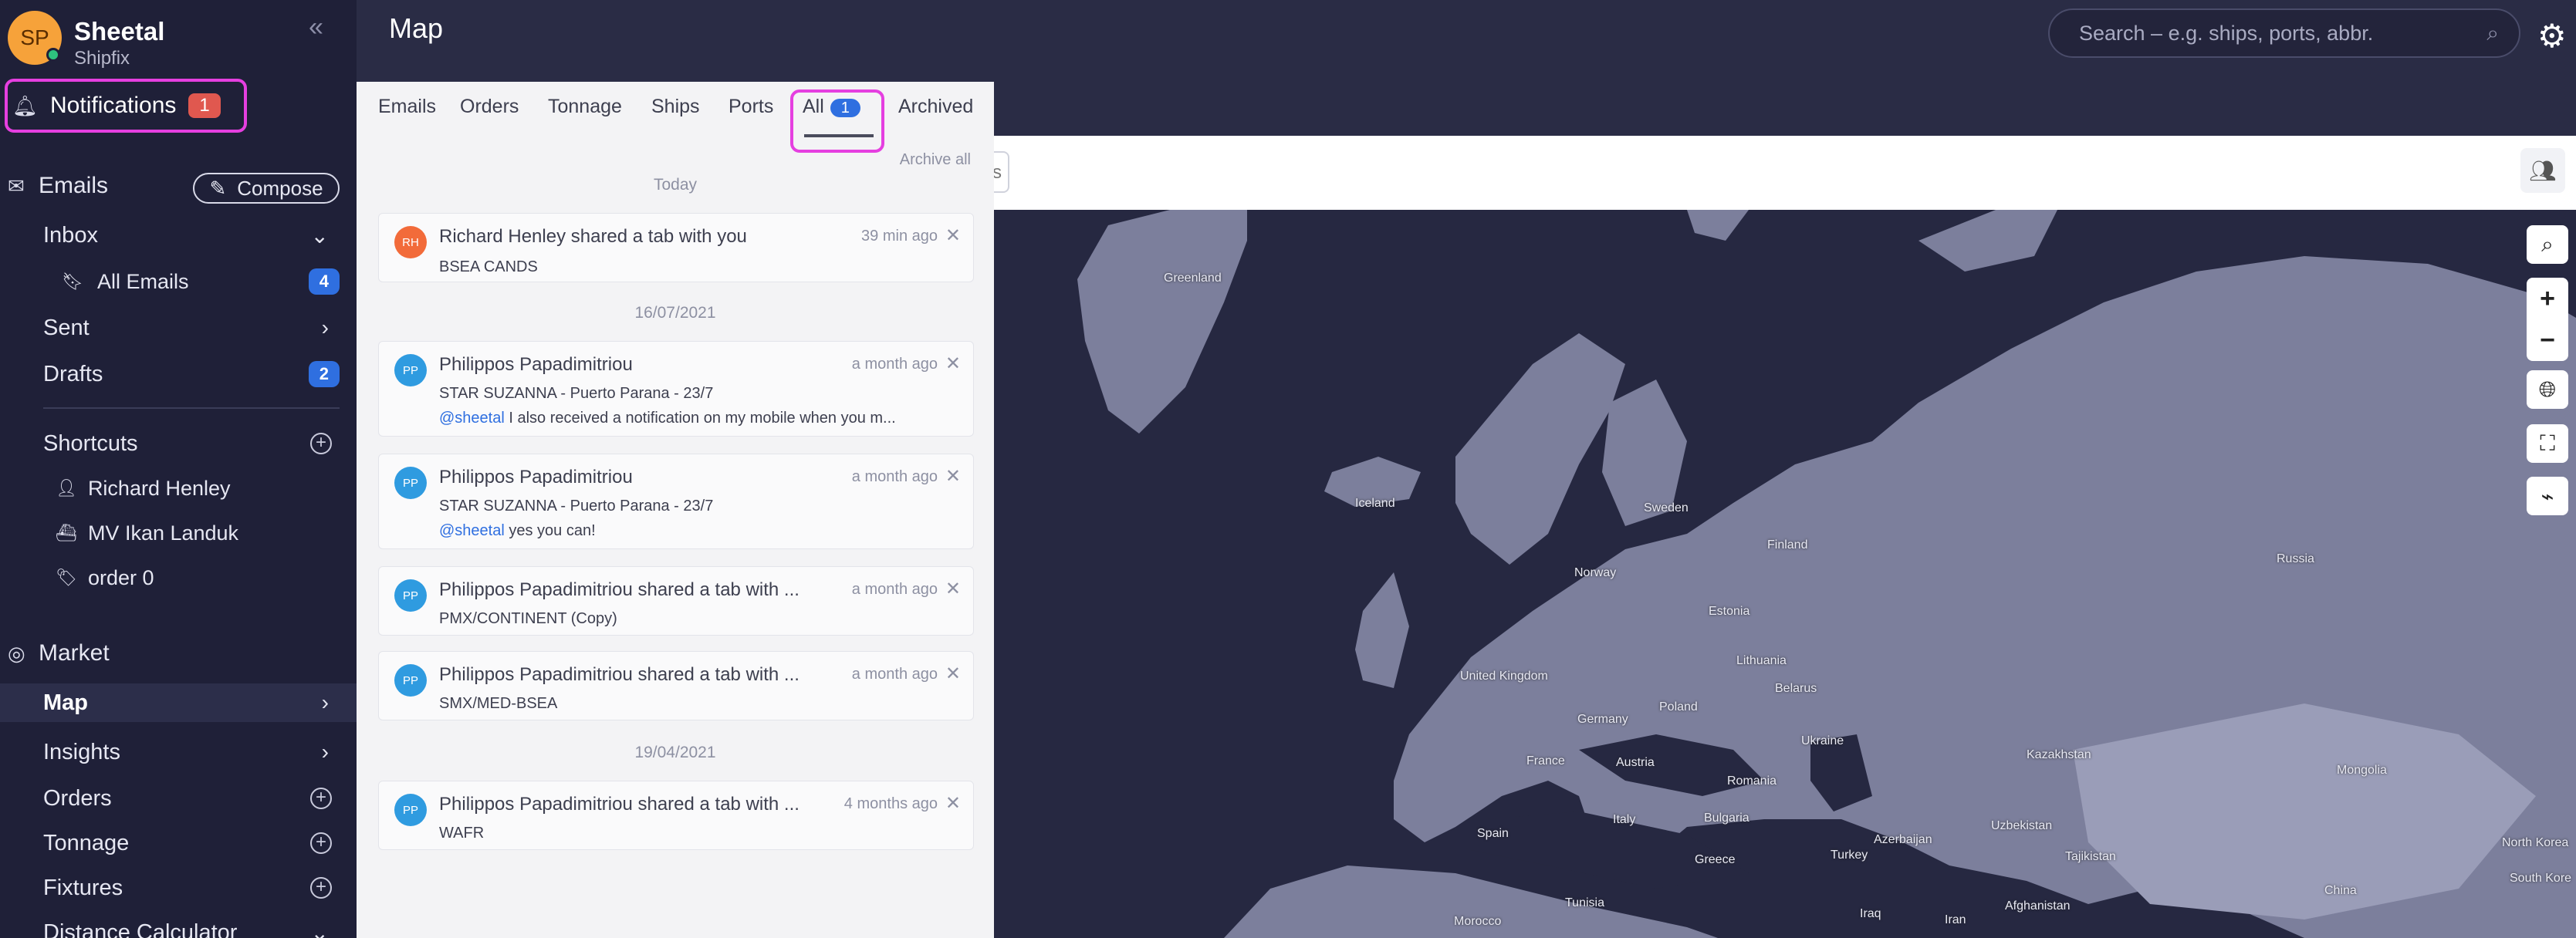  What do you see at coordinates (74, 186) in the screenshot?
I see `emails-header-label: Emails` at bounding box center [74, 186].